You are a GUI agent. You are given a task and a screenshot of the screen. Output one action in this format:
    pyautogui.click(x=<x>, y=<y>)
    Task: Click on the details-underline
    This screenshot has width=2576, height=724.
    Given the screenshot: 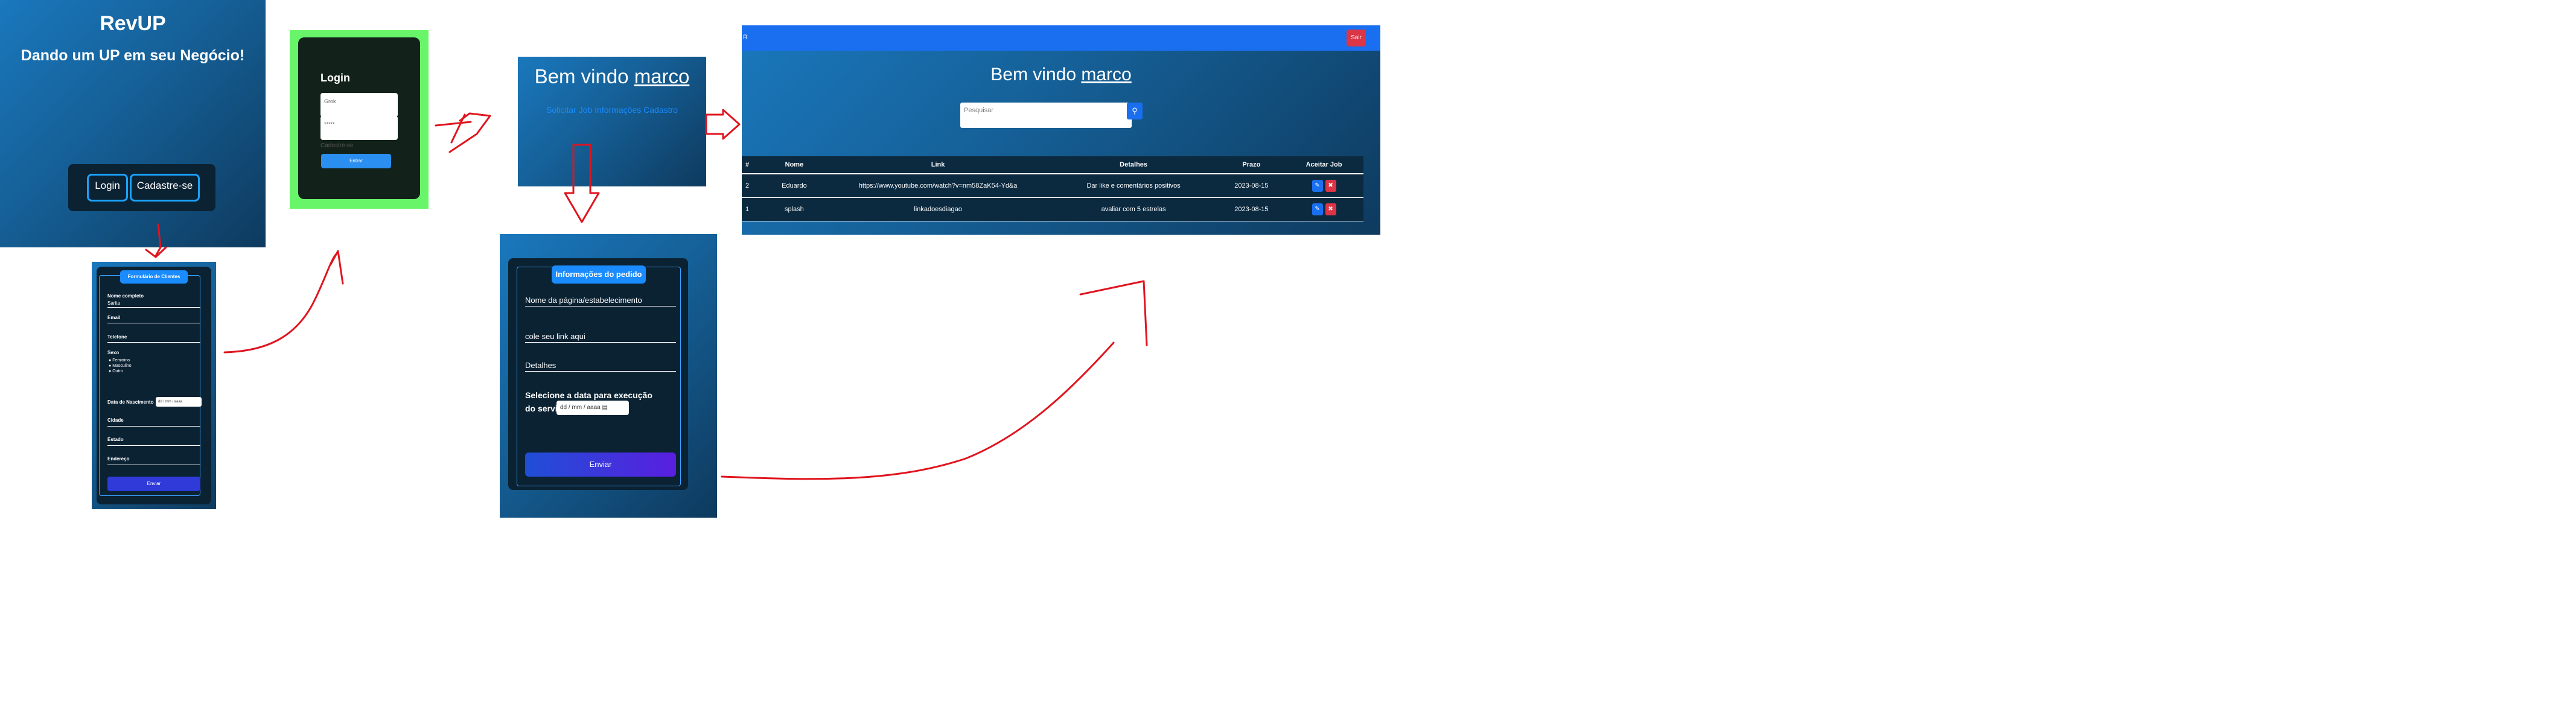 What is the action you would take?
    pyautogui.click(x=600, y=372)
    